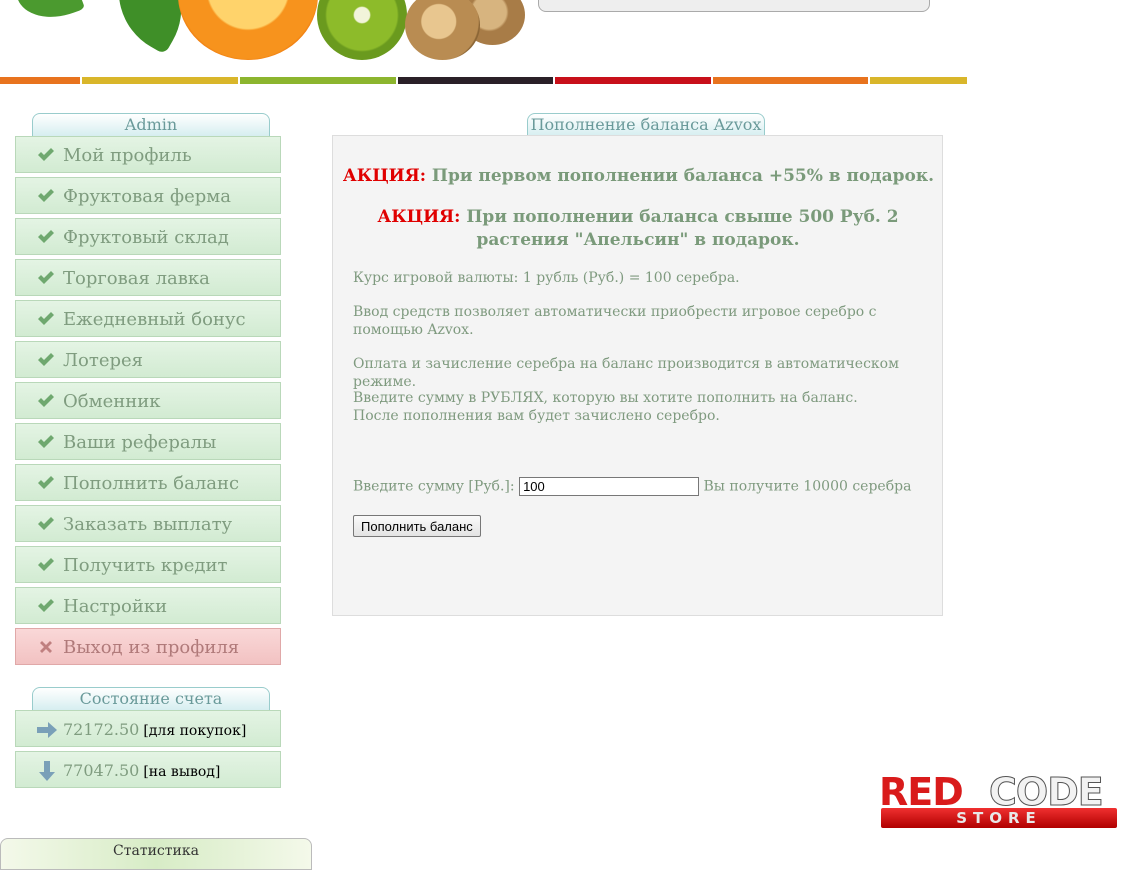 This screenshot has height=870, width=1130. Describe the element at coordinates (148, 359) in the screenshot. I see `sidebar-item: Лотерея` at that location.